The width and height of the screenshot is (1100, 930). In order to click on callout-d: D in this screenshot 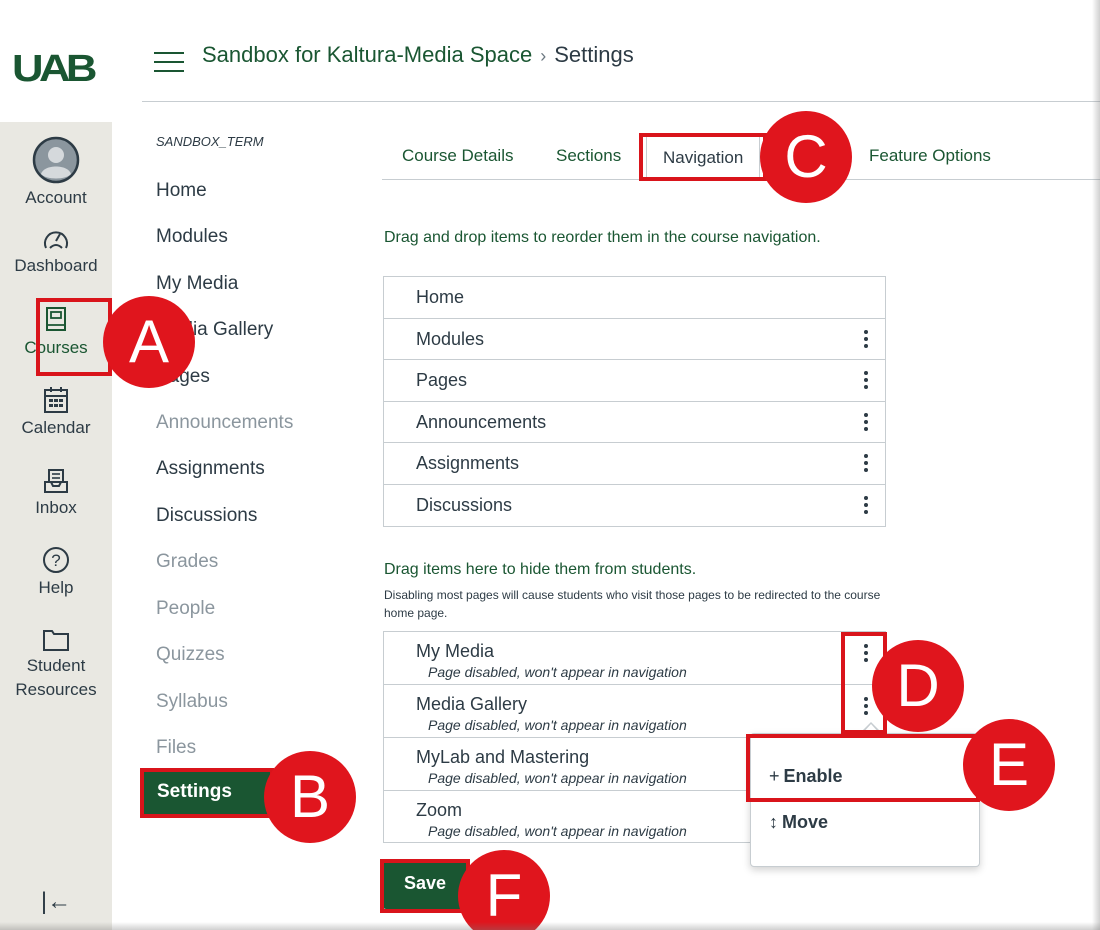, I will do `click(918, 686)`.